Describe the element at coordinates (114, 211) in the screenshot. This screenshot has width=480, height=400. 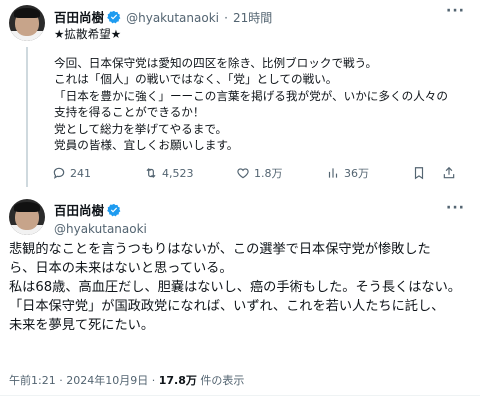
I see `verified-badge-icon` at that location.